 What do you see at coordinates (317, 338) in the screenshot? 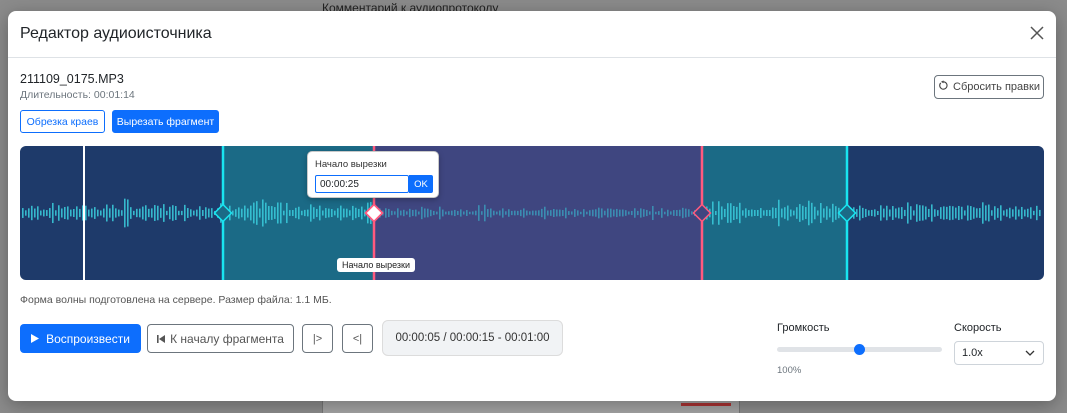
I see `step-forward-button: |>` at bounding box center [317, 338].